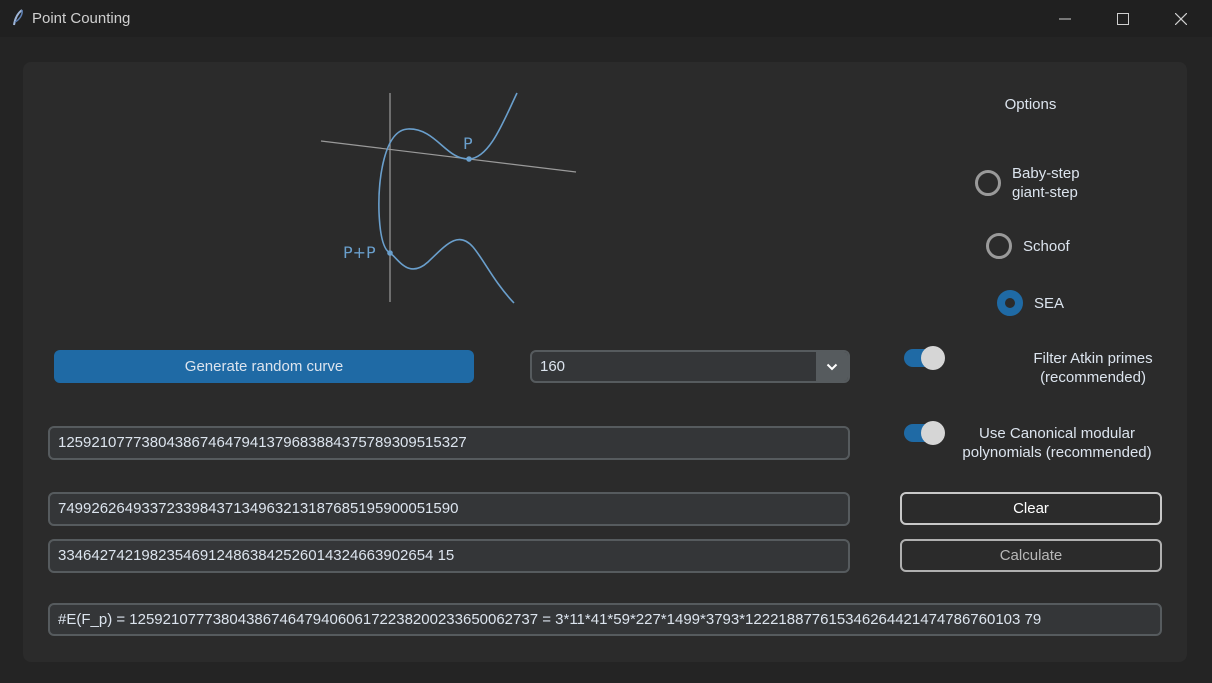  I want to click on options-title: Options, so click(1030, 104).